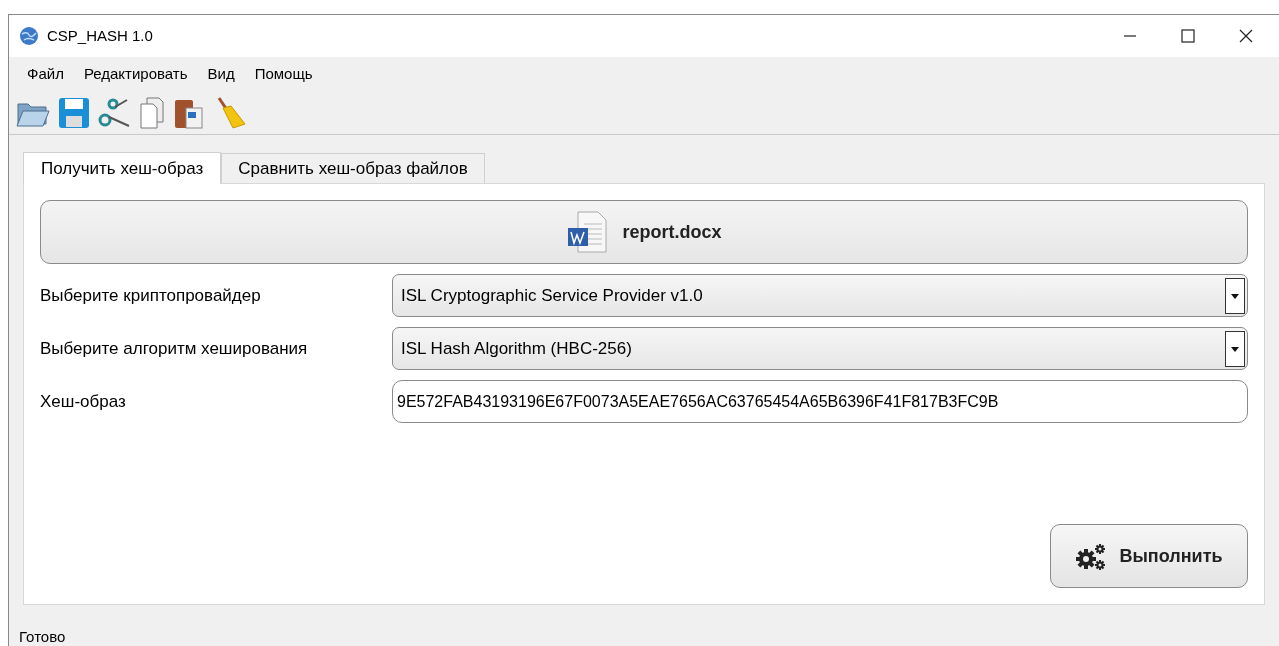 The height and width of the screenshot is (646, 1279). I want to click on maximize-icon, so click(1188, 36).